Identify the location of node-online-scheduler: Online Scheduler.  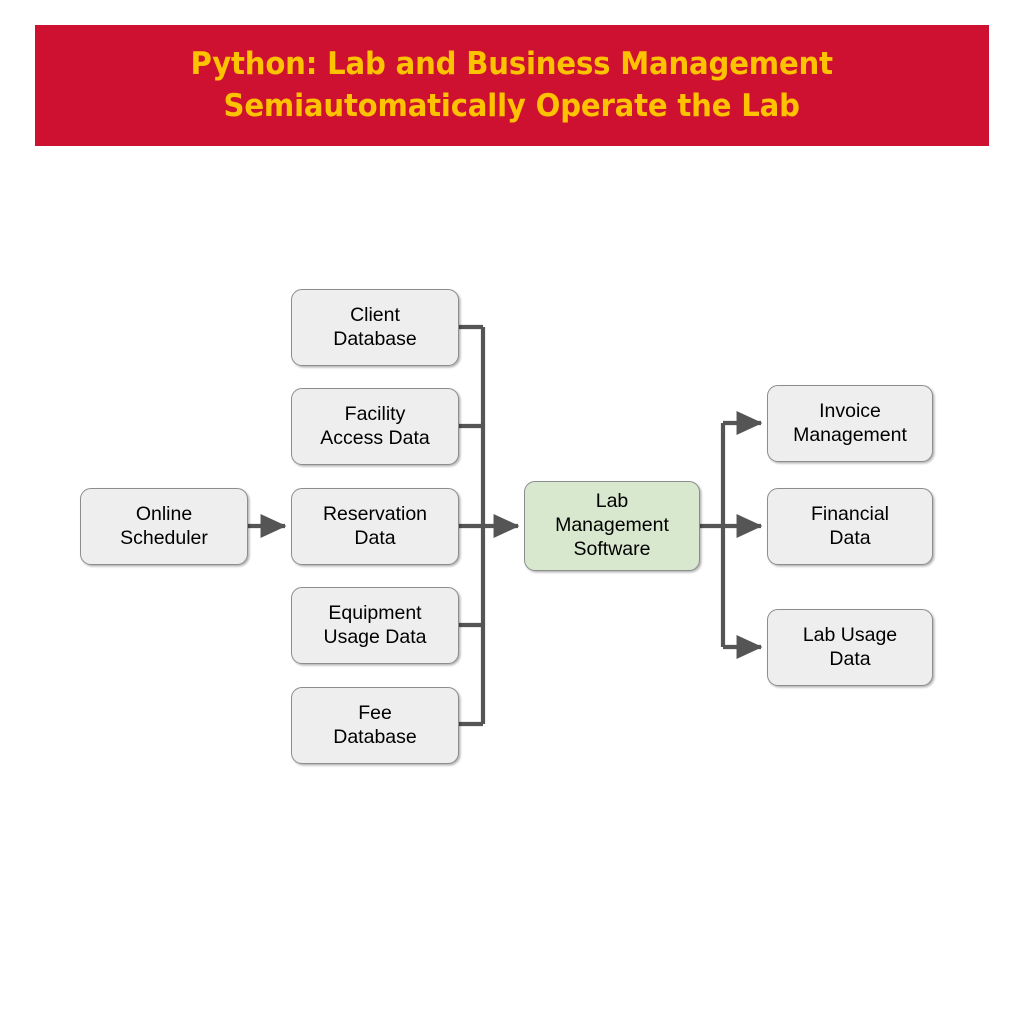
(164, 526).